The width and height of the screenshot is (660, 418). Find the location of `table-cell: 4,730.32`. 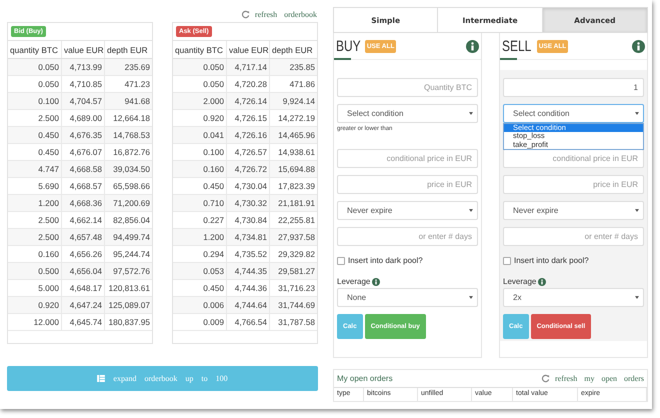

table-cell: 4,730.32 is located at coordinates (248, 203).